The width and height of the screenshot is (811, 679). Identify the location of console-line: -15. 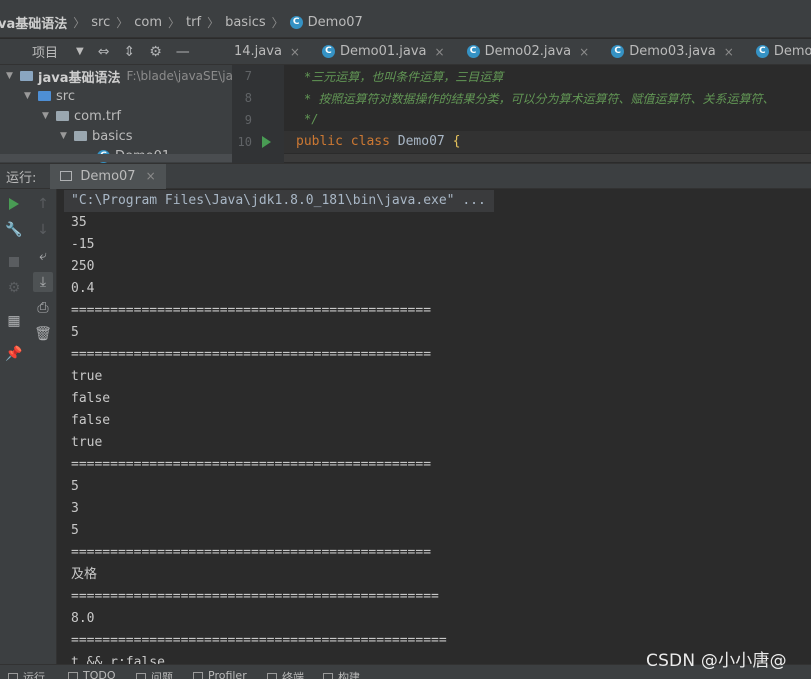
(83, 244).